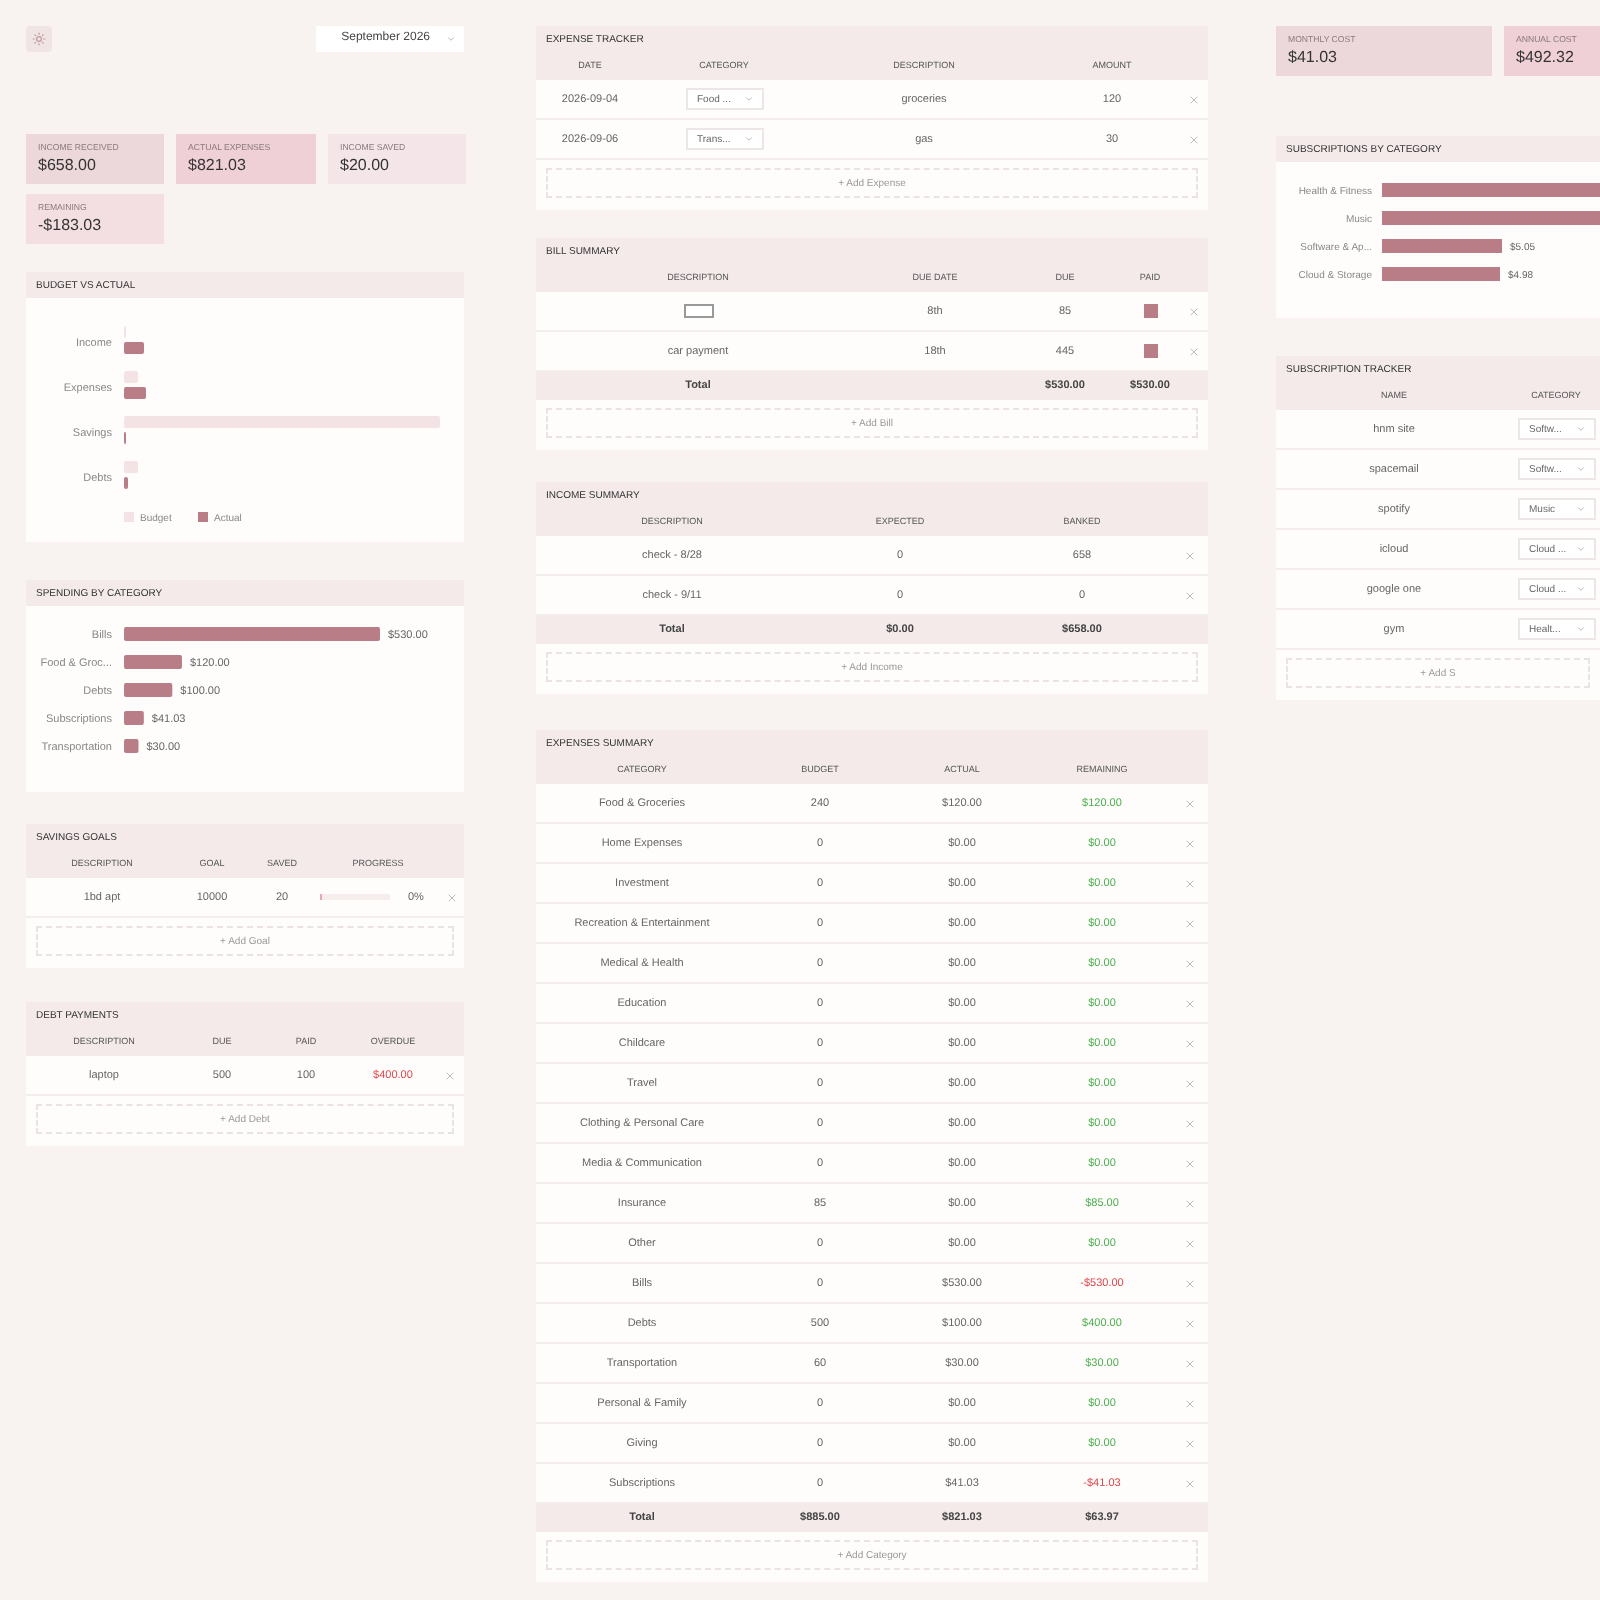 The width and height of the screenshot is (1600, 1600). I want to click on stat-value: $821.03, so click(218, 165).